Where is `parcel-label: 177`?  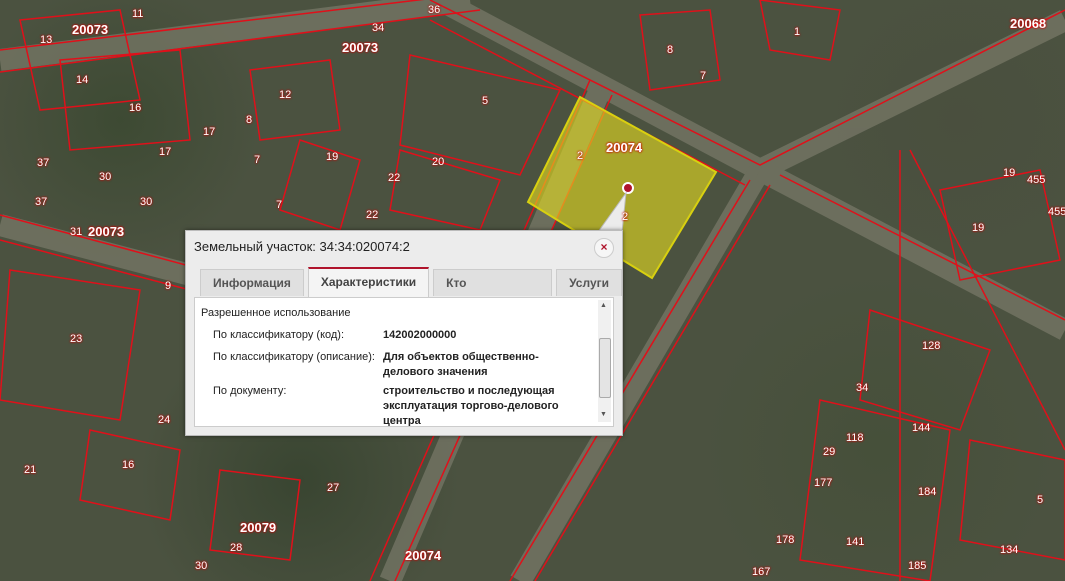
parcel-label: 177 is located at coordinates (823, 483).